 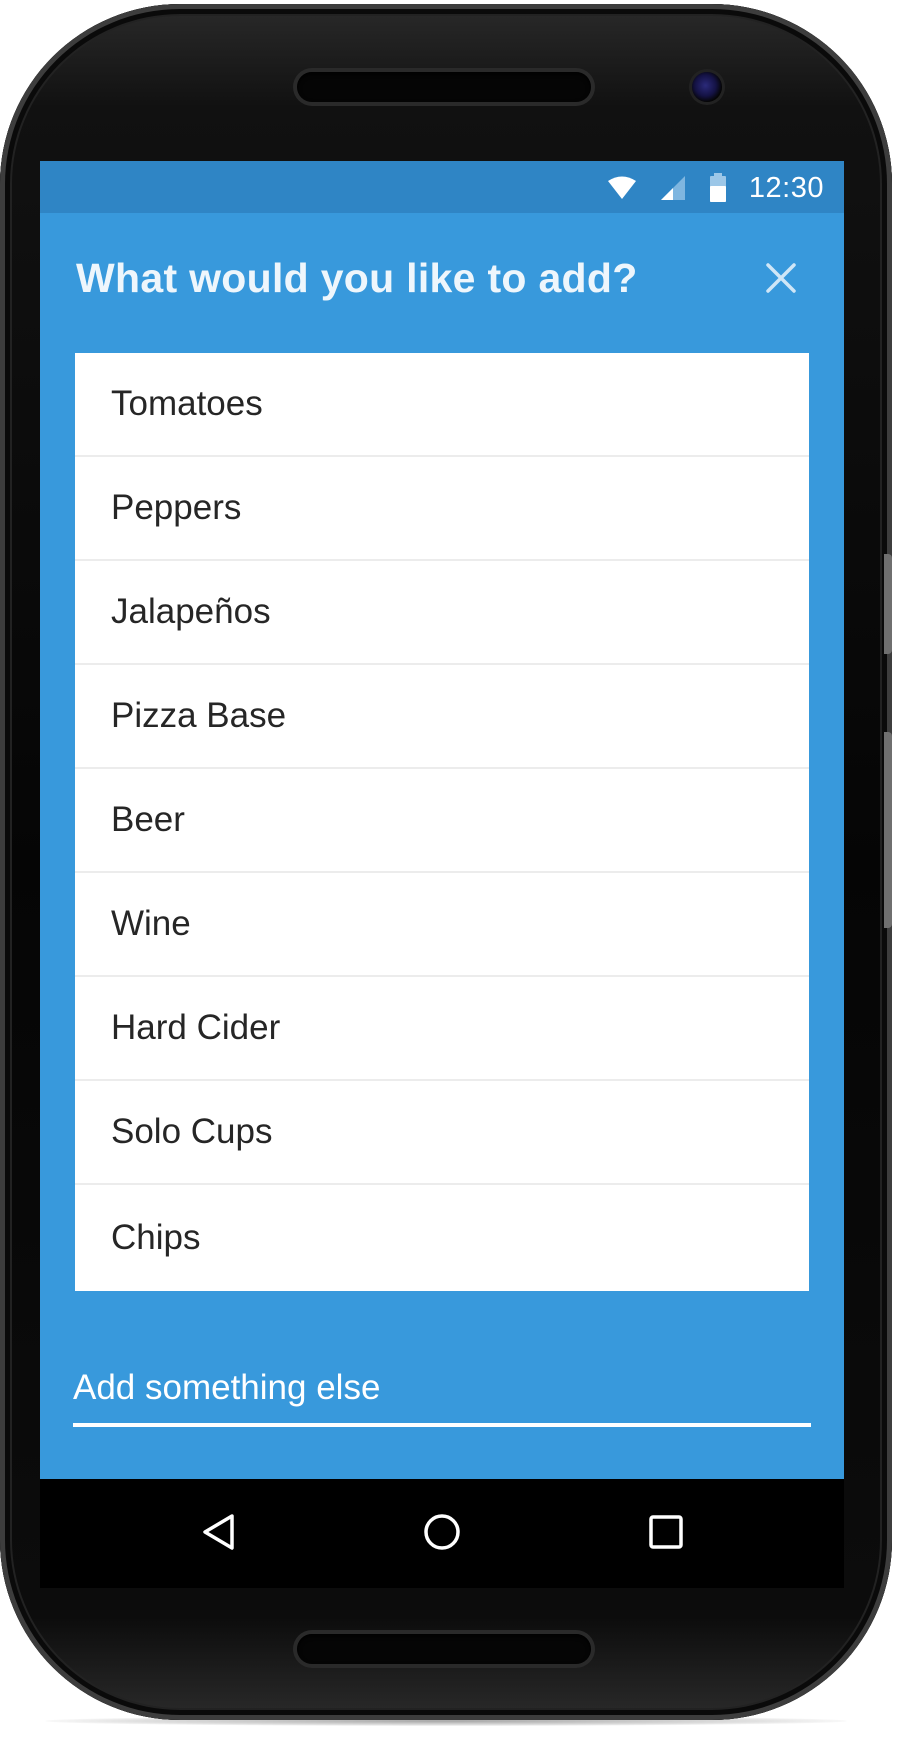 I want to click on list-item: Jalapeños, so click(x=442, y=613).